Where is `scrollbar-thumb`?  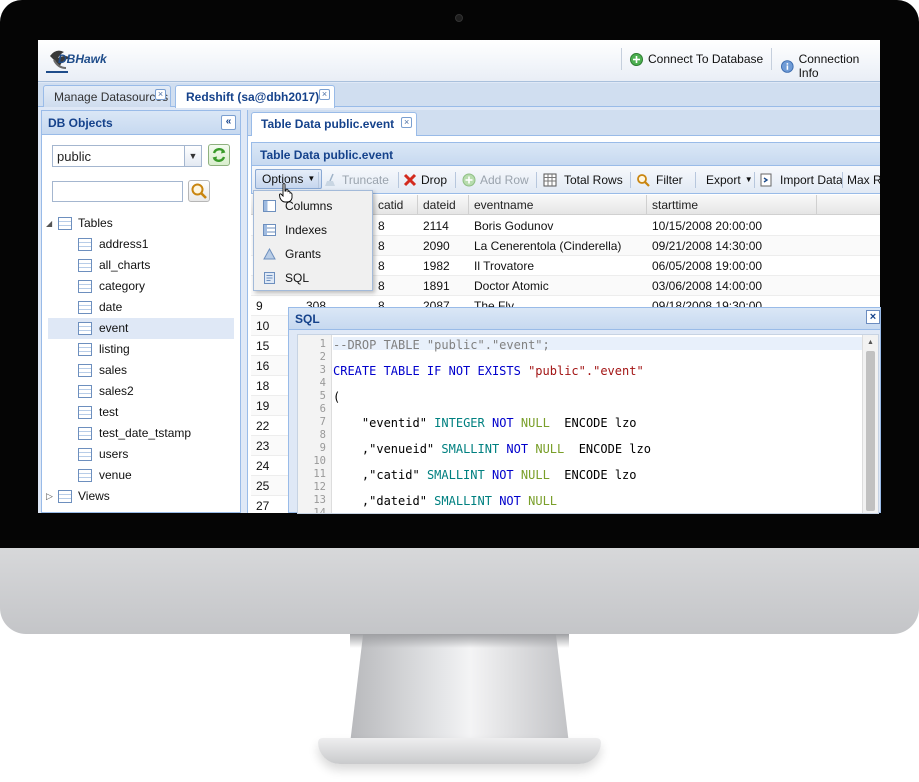
scrollbar-thumb is located at coordinates (870, 431).